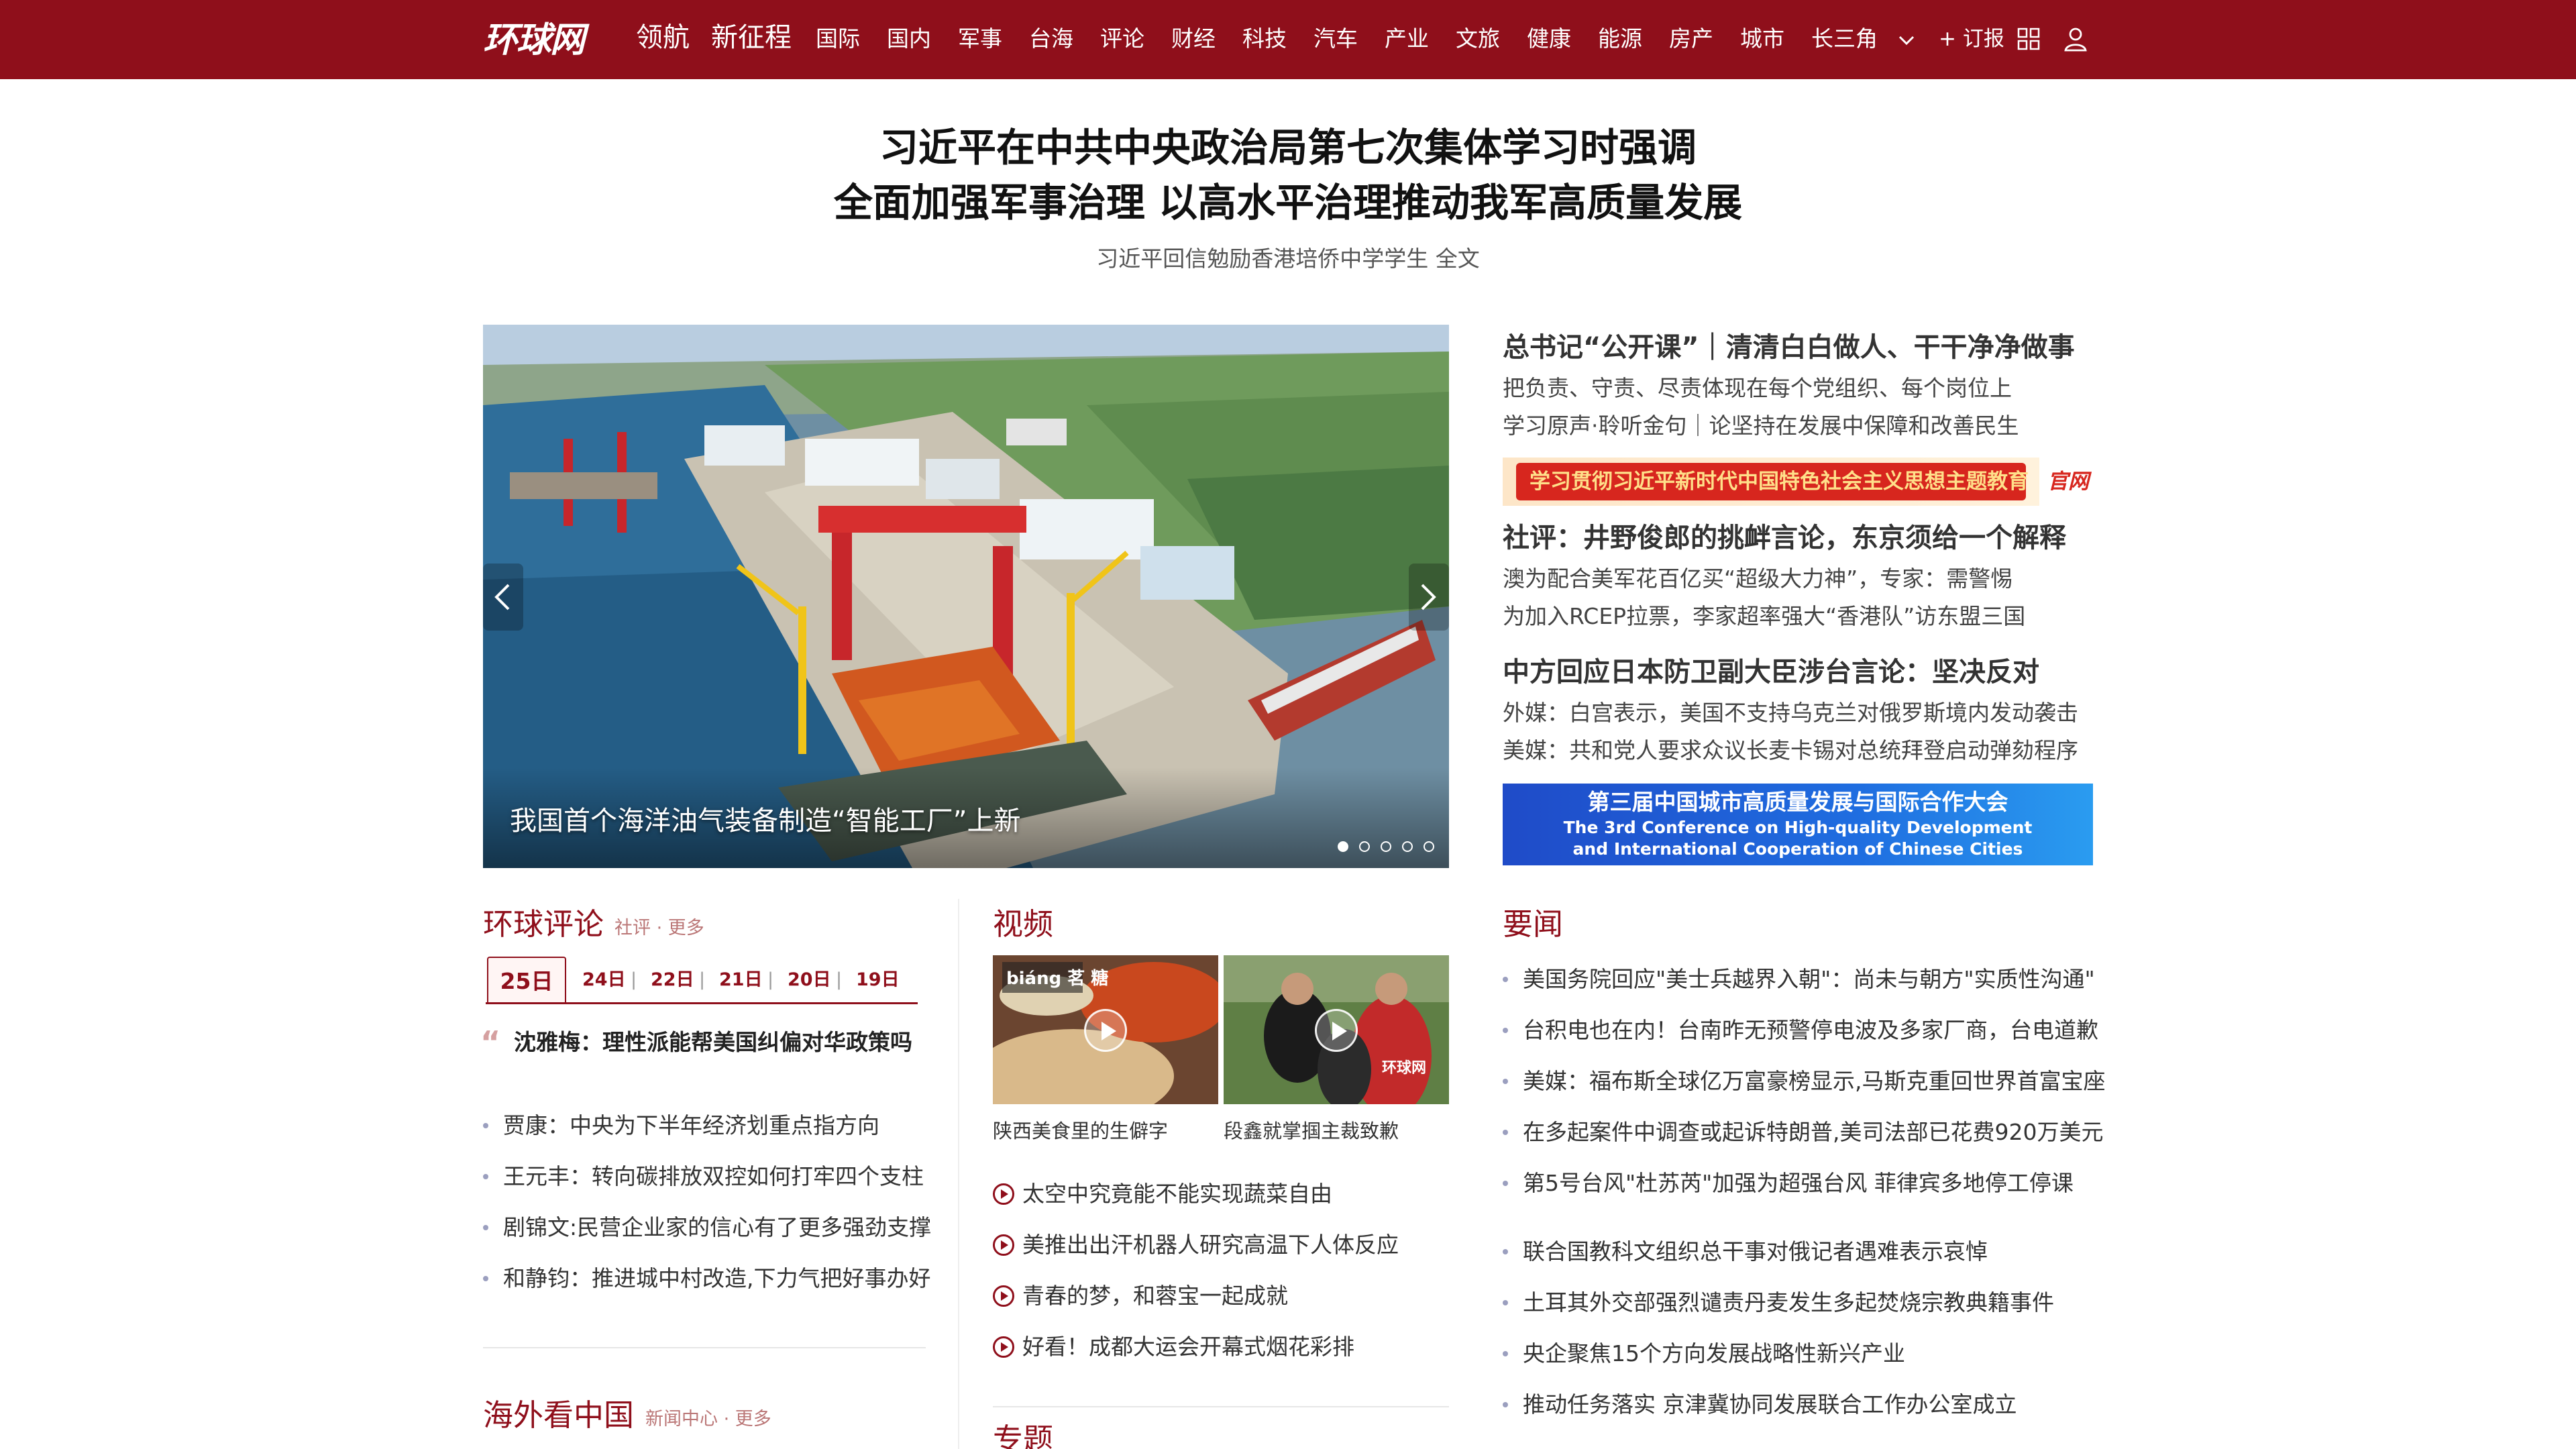 The height and width of the screenshot is (1449, 2576). What do you see at coordinates (1177, 1194) in the screenshot?
I see `video-item: 太空中究竟能不能实现蔬菜自由` at bounding box center [1177, 1194].